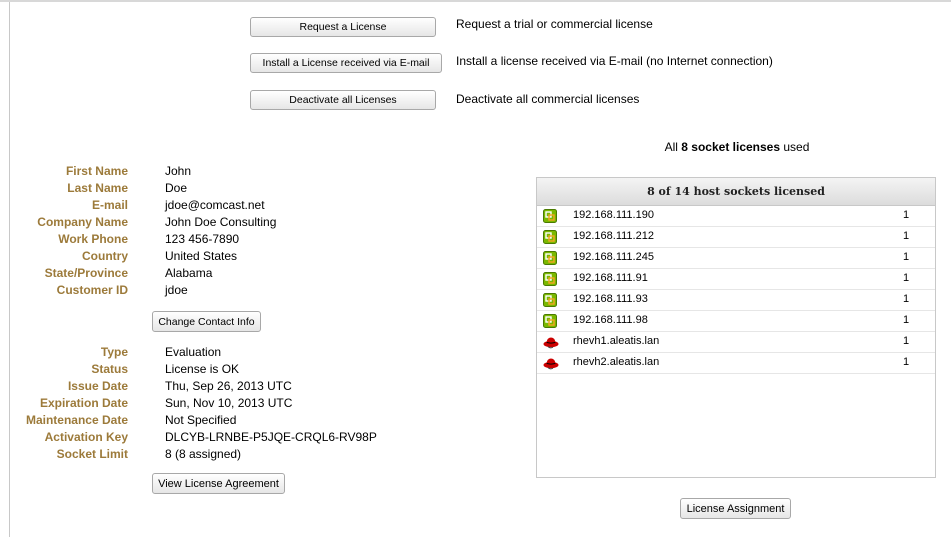 This screenshot has height=537, width=951. Describe the element at coordinates (343, 100) in the screenshot. I see `deactivate-licenses-button: Deactivate all Licenses` at that location.